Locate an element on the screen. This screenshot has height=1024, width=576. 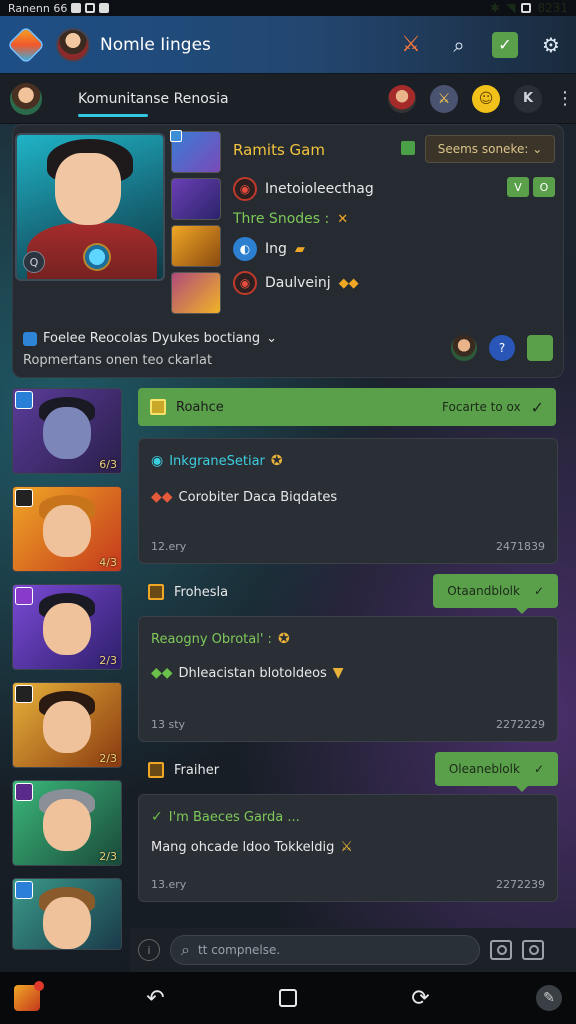
footer-line-2: Ropmertans onen teo ckarlat is located at coordinates (118, 360).